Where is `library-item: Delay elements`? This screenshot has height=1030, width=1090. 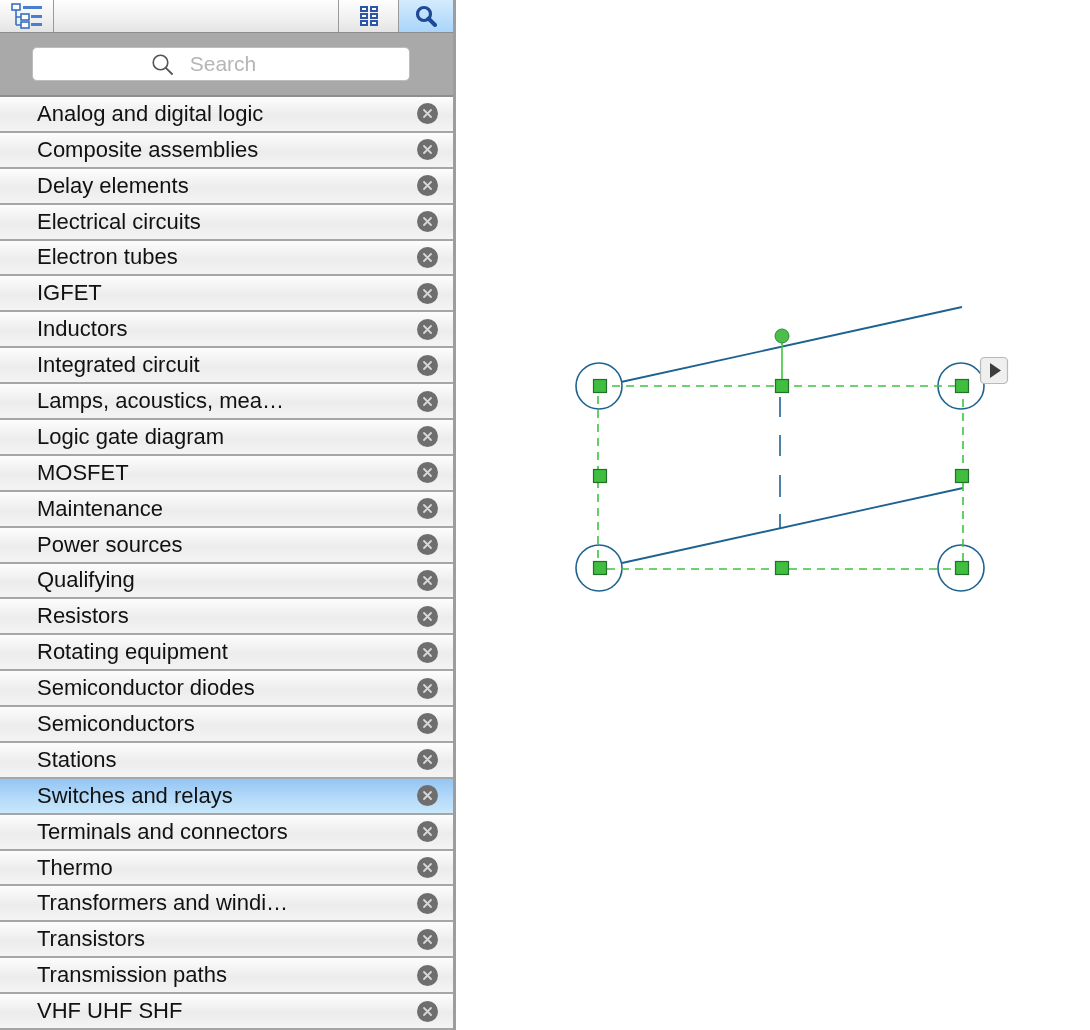 library-item: Delay elements is located at coordinates (226, 186).